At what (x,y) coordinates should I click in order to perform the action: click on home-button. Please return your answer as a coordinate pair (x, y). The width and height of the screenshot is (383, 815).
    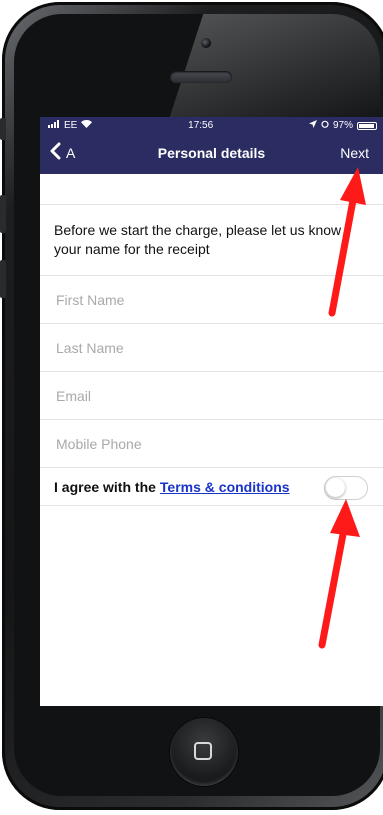
    Looking at the image, I should click on (204, 752).